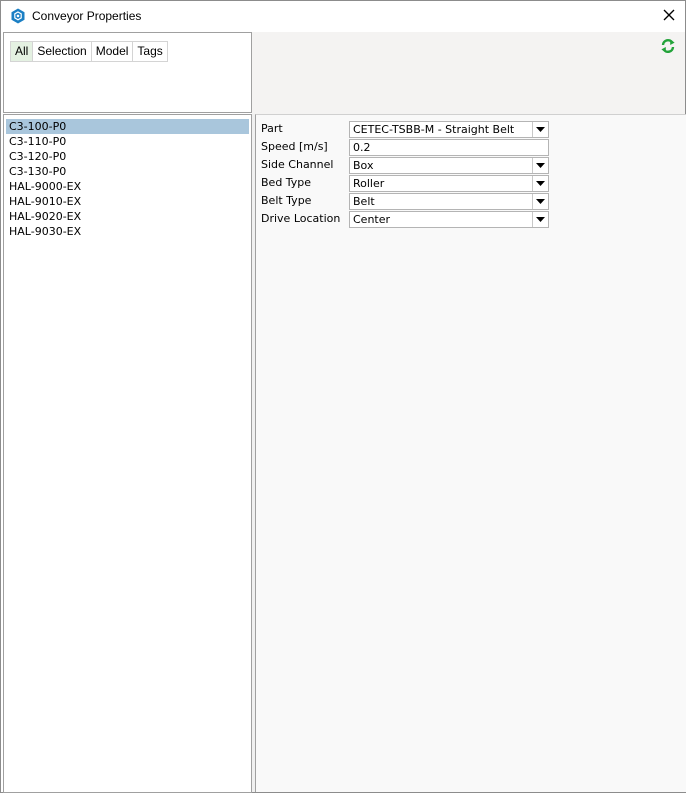 The height and width of the screenshot is (793, 686). Describe the element at coordinates (449, 183) in the screenshot. I see `bed-type-dropdown: Roller` at that location.